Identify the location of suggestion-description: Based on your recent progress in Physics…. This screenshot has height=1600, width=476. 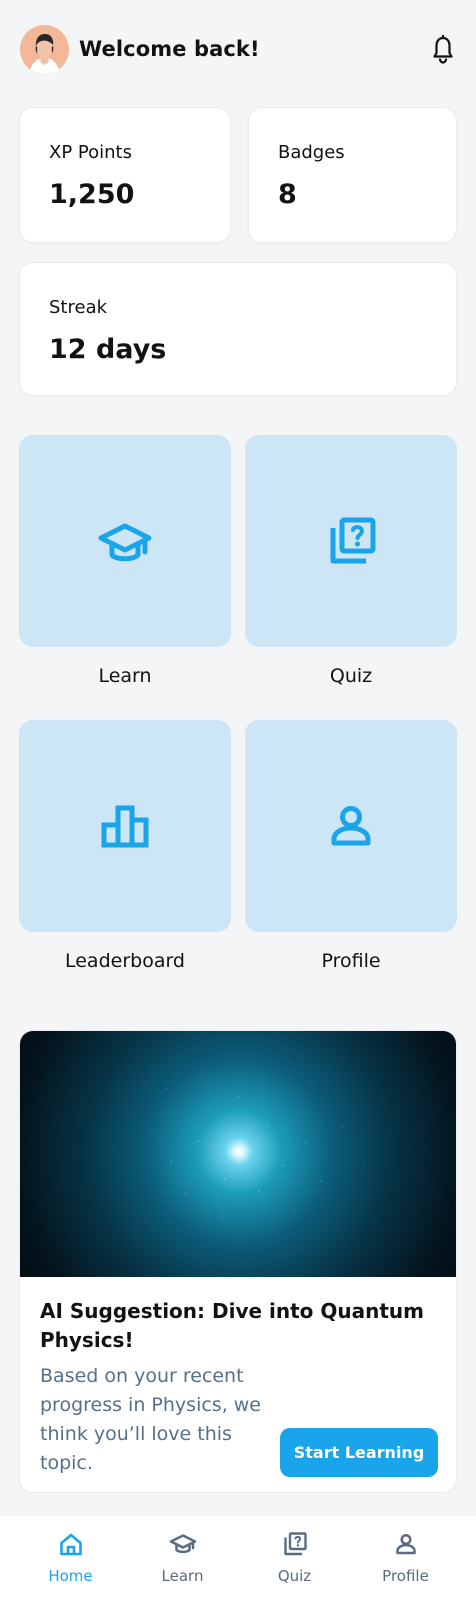
(150, 1419).